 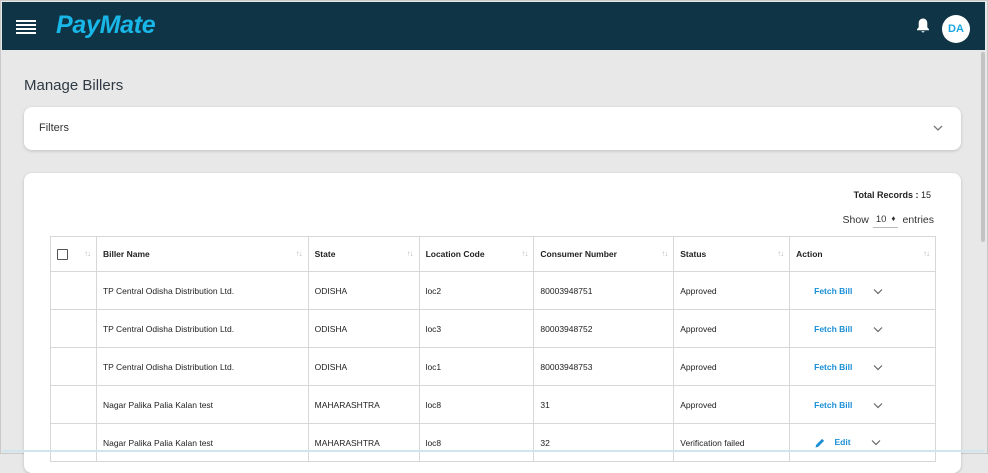 What do you see at coordinates (855, 219) in the screenshot?
I see `show-label: Show` at bounding box center [855, 219].